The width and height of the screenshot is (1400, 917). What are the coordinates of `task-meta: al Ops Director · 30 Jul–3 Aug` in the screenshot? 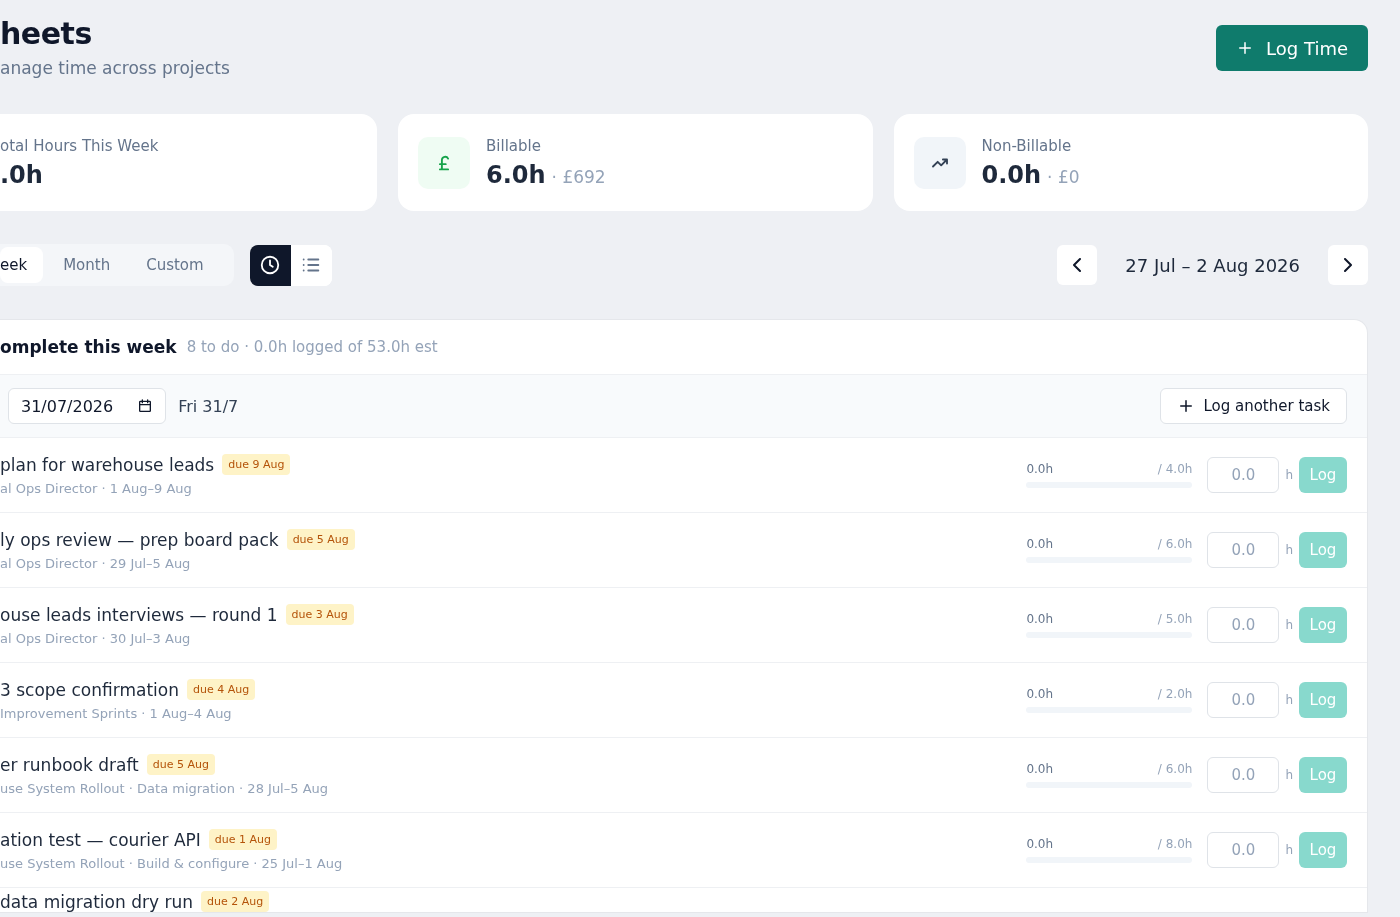 It's located at (96, 638).